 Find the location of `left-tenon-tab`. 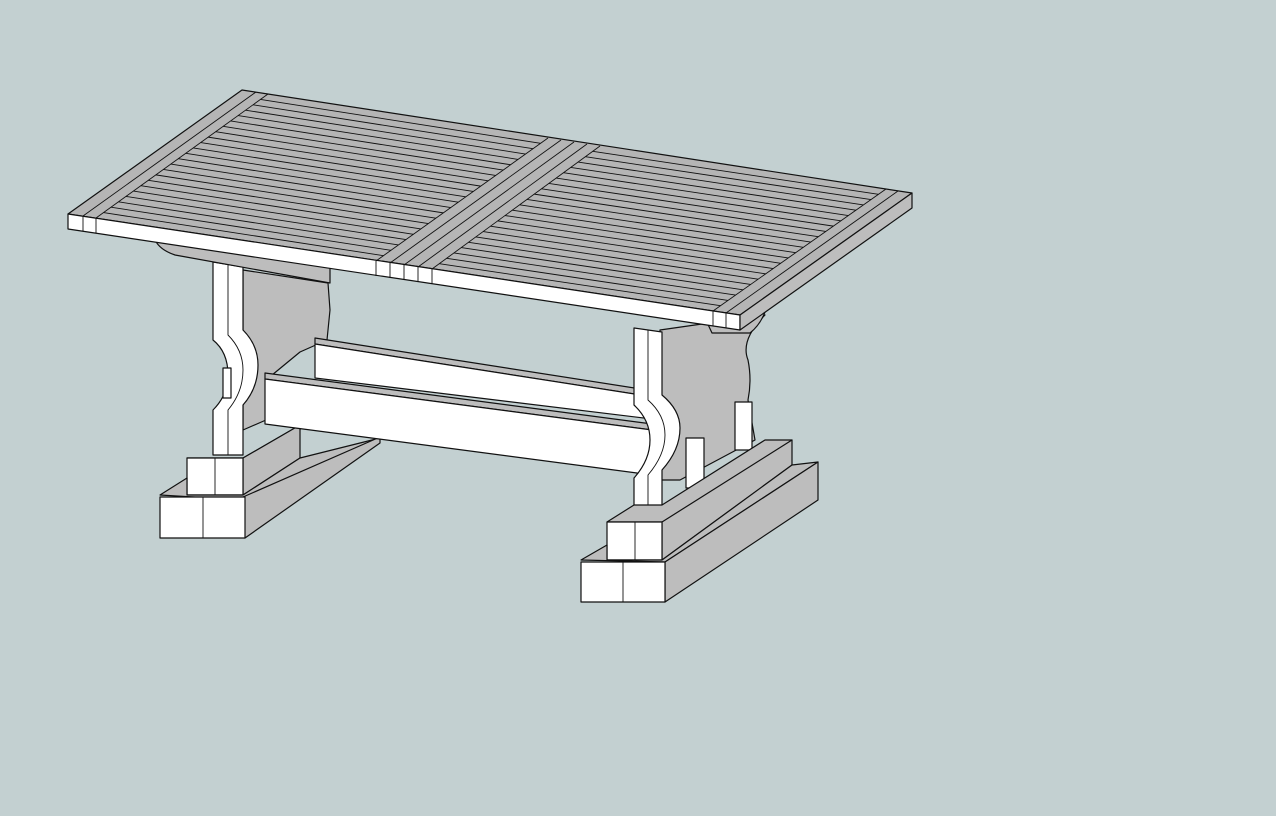

left-tenon-tab is located at coordinates (227, 383).